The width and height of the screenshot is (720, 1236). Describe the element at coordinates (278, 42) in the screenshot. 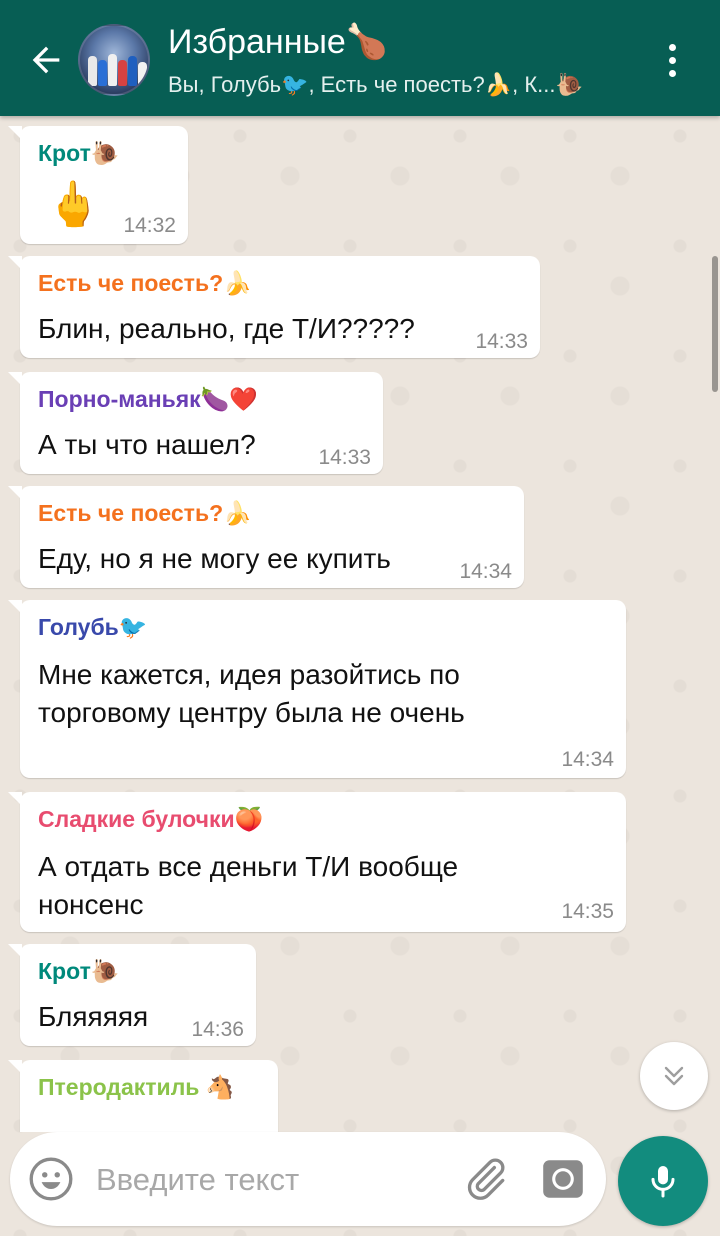

I see `chat-title: Избранные🍗` at that location.